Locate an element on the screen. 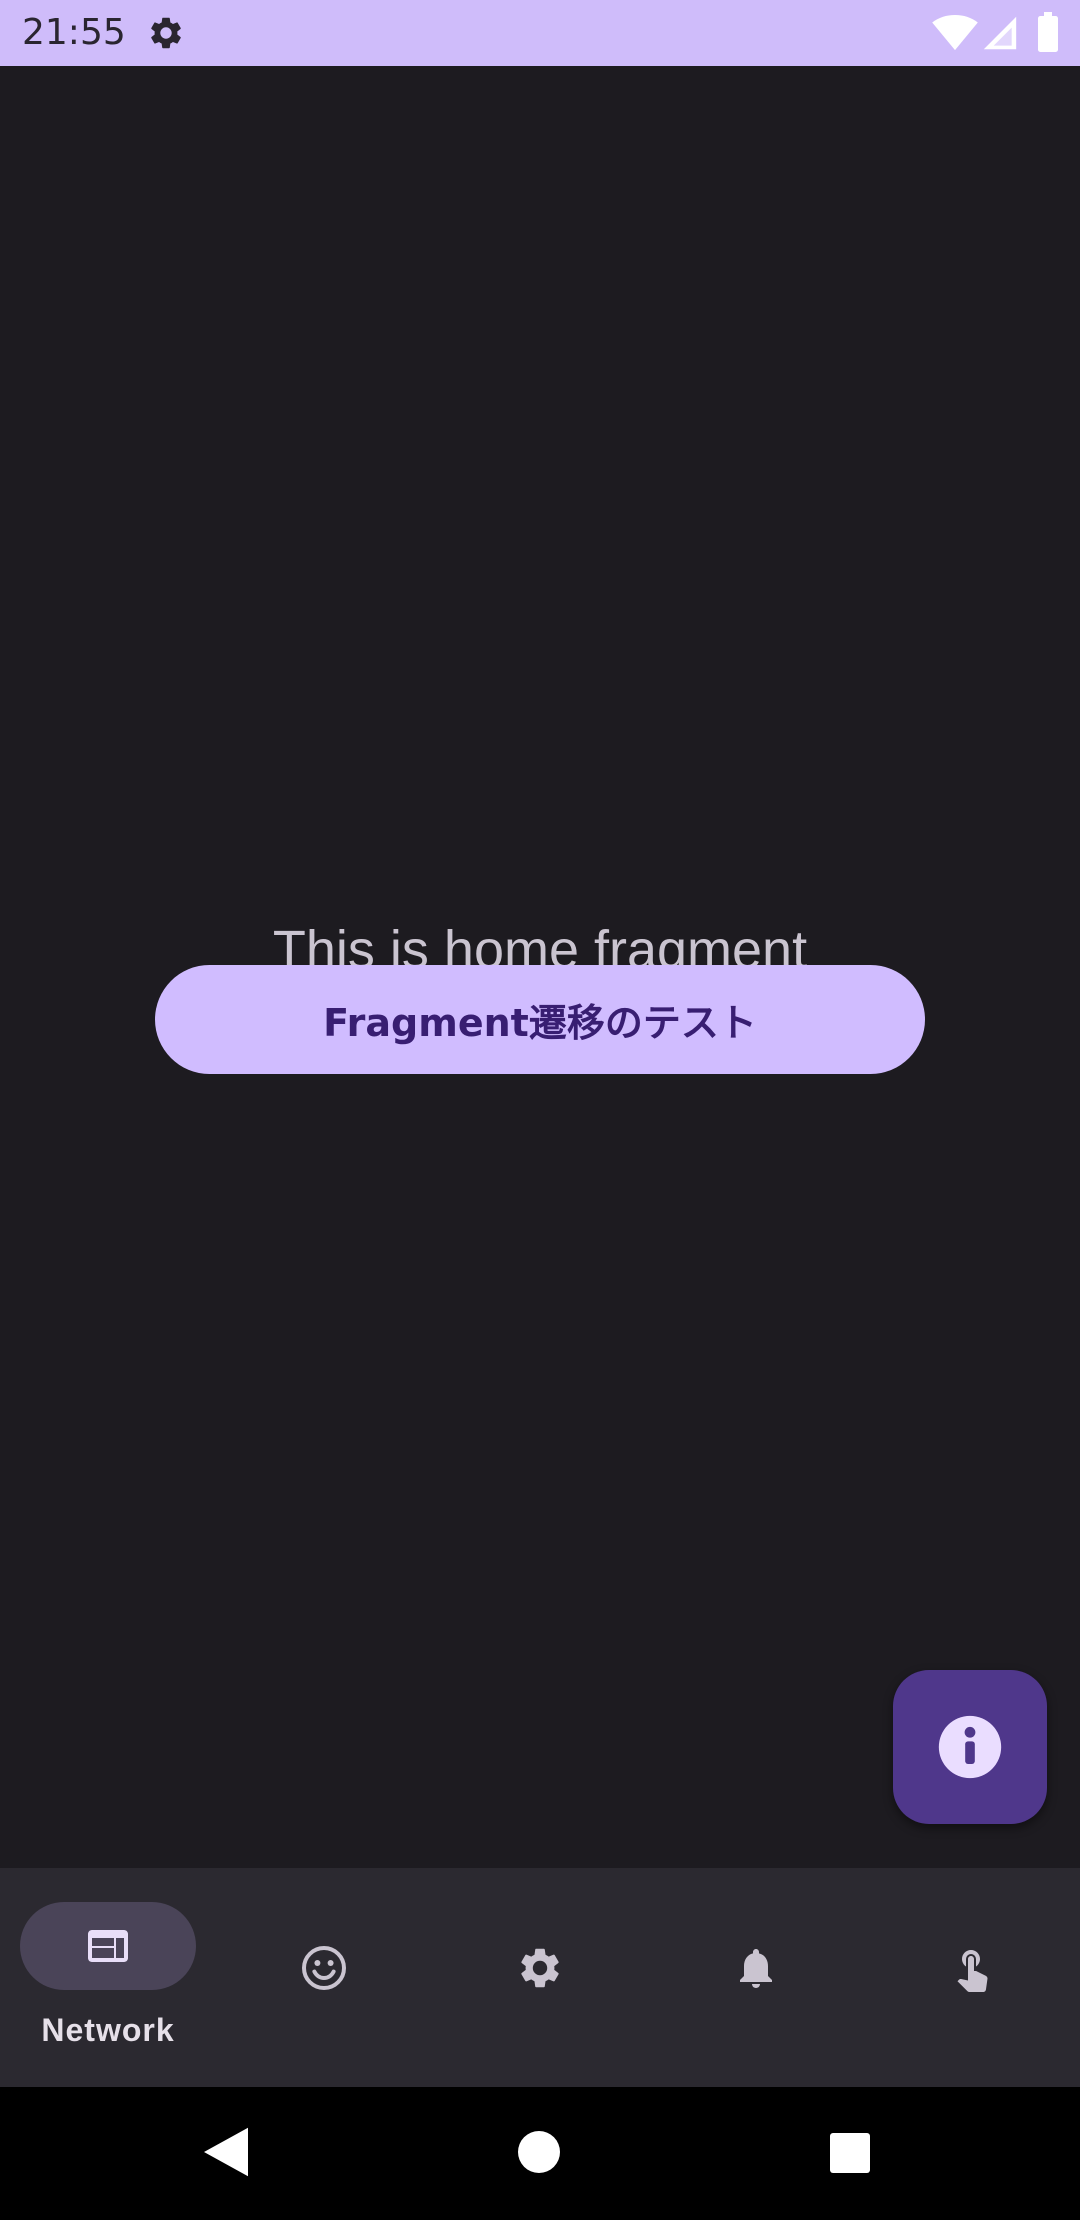 This screenshot has height=2220, width=1080. home-icon is located at coordinates (539, 2152).